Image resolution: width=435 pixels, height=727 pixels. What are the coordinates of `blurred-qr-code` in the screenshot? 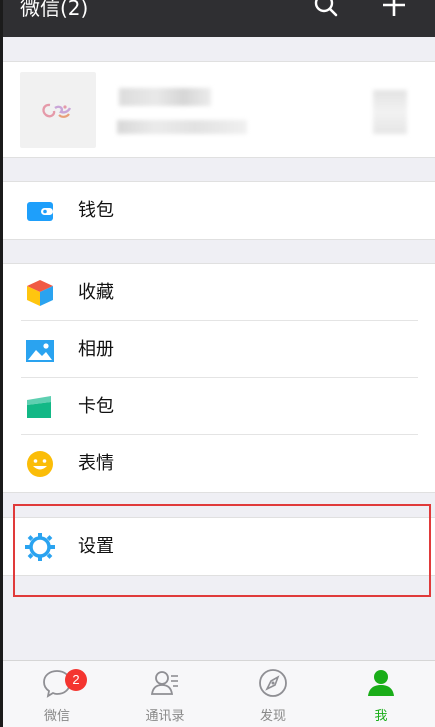 It's located at (390, 112).